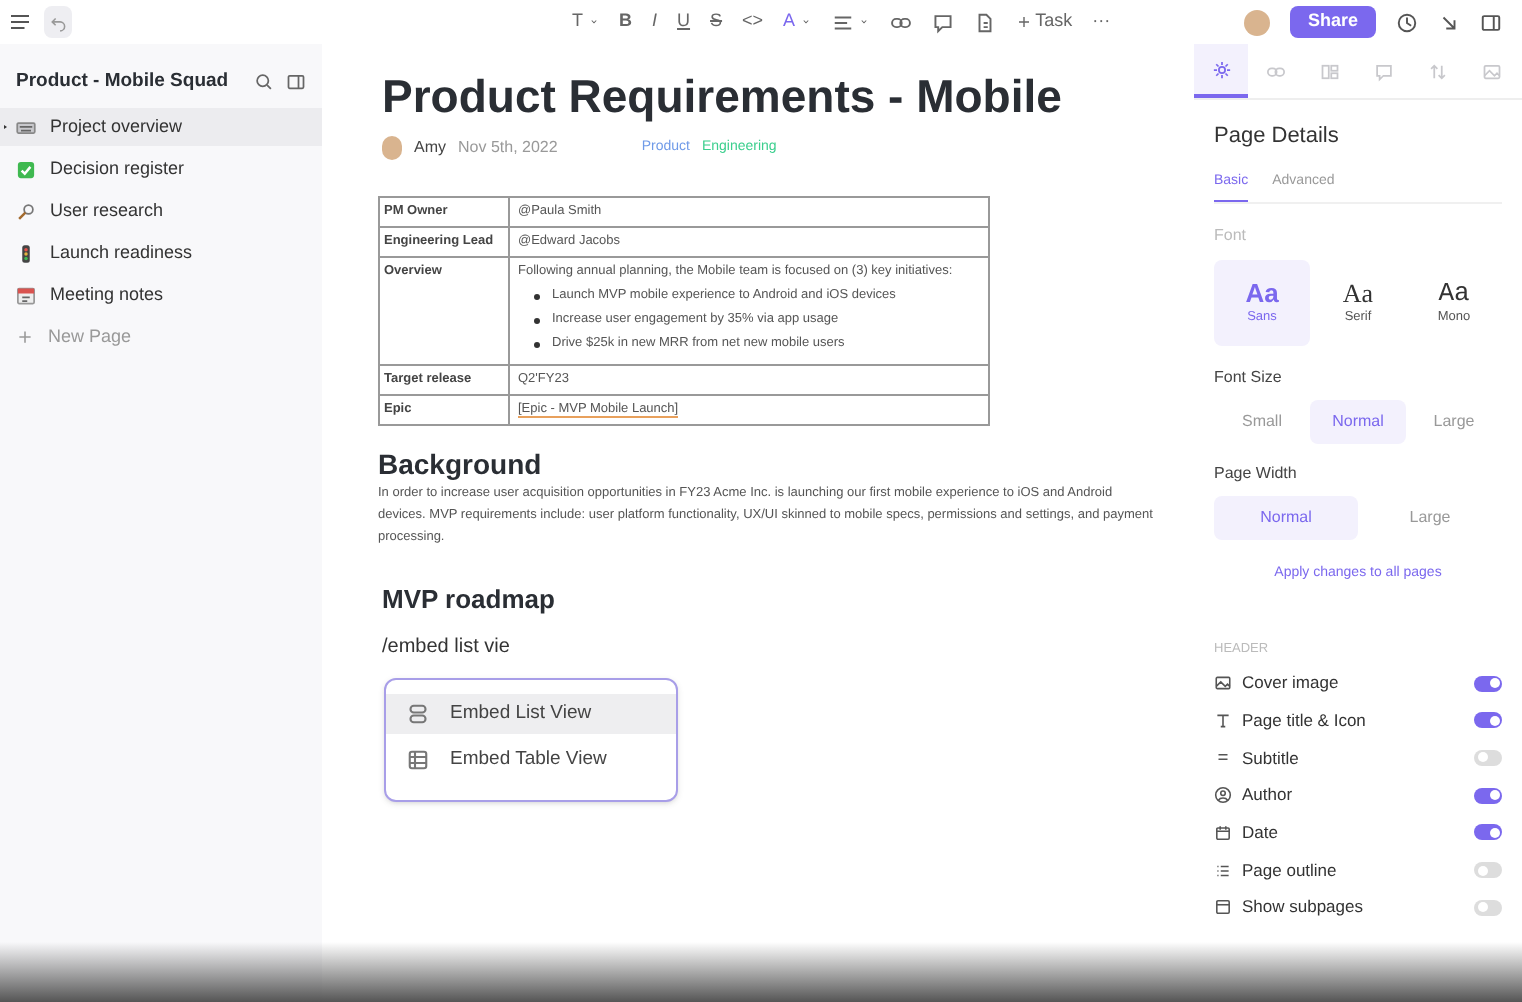  What do you see at coordinates (508, 148) in the screenshot?
I see `page-date: Nov 5th, 2022` at bounding box center [508, 148].